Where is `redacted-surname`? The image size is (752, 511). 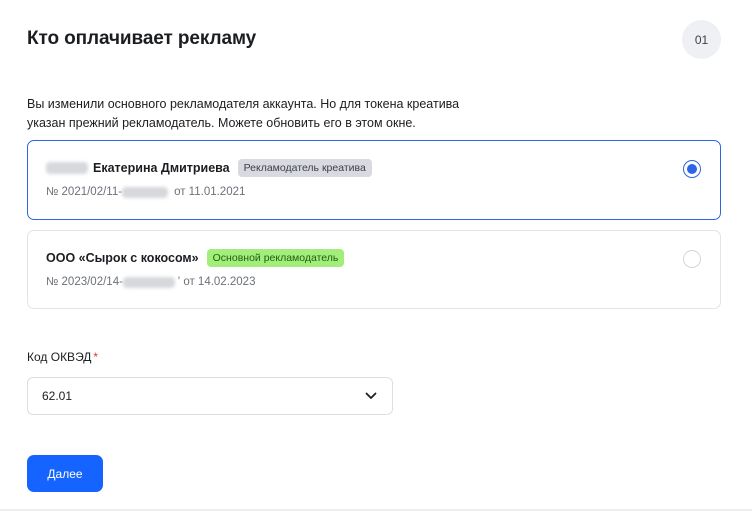
redacted-surname is located at coordinates (67, 168).